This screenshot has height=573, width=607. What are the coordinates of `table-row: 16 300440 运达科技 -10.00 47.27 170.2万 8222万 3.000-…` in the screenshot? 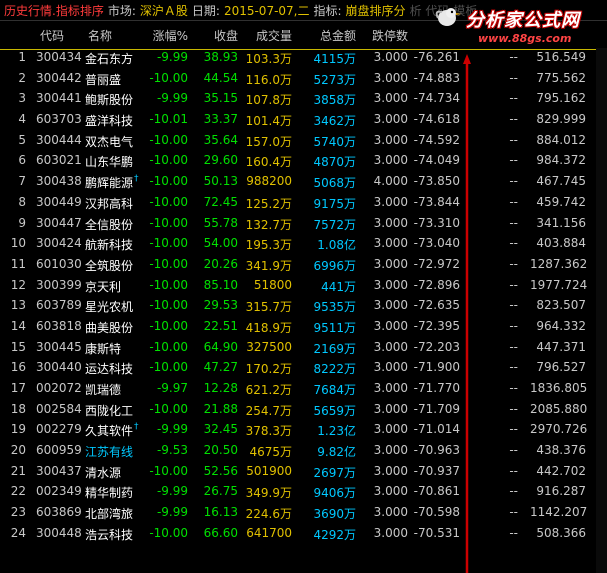 It's located at (303, 370).